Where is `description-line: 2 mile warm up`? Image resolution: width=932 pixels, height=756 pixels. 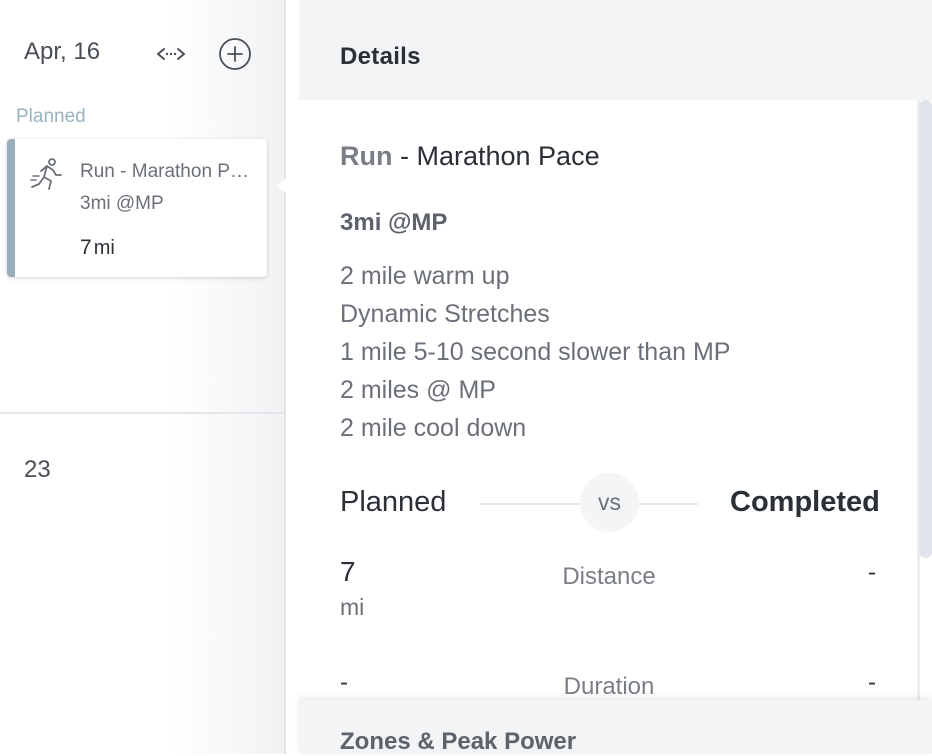 description-line: 2 mile warm up is located at coordinates (425, 276).